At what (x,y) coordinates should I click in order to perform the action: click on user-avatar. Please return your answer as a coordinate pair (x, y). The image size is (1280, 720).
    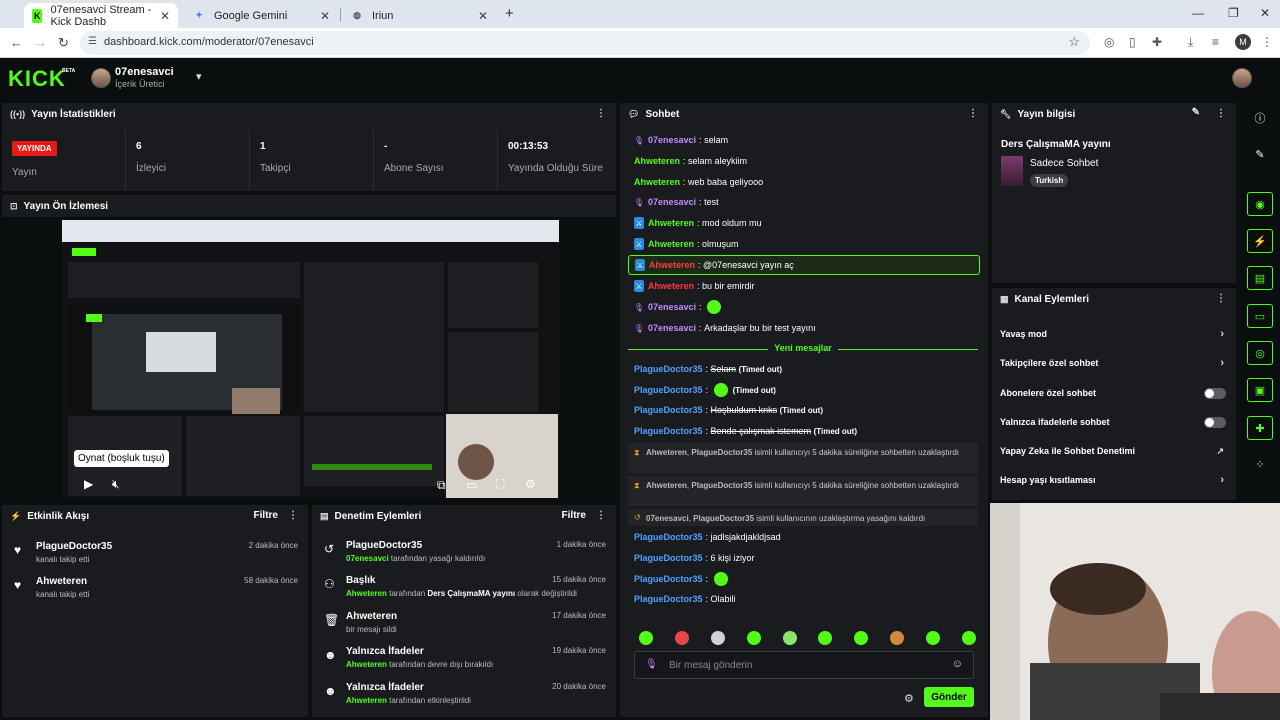
    Looking at the image, I should click on (1242, 78).